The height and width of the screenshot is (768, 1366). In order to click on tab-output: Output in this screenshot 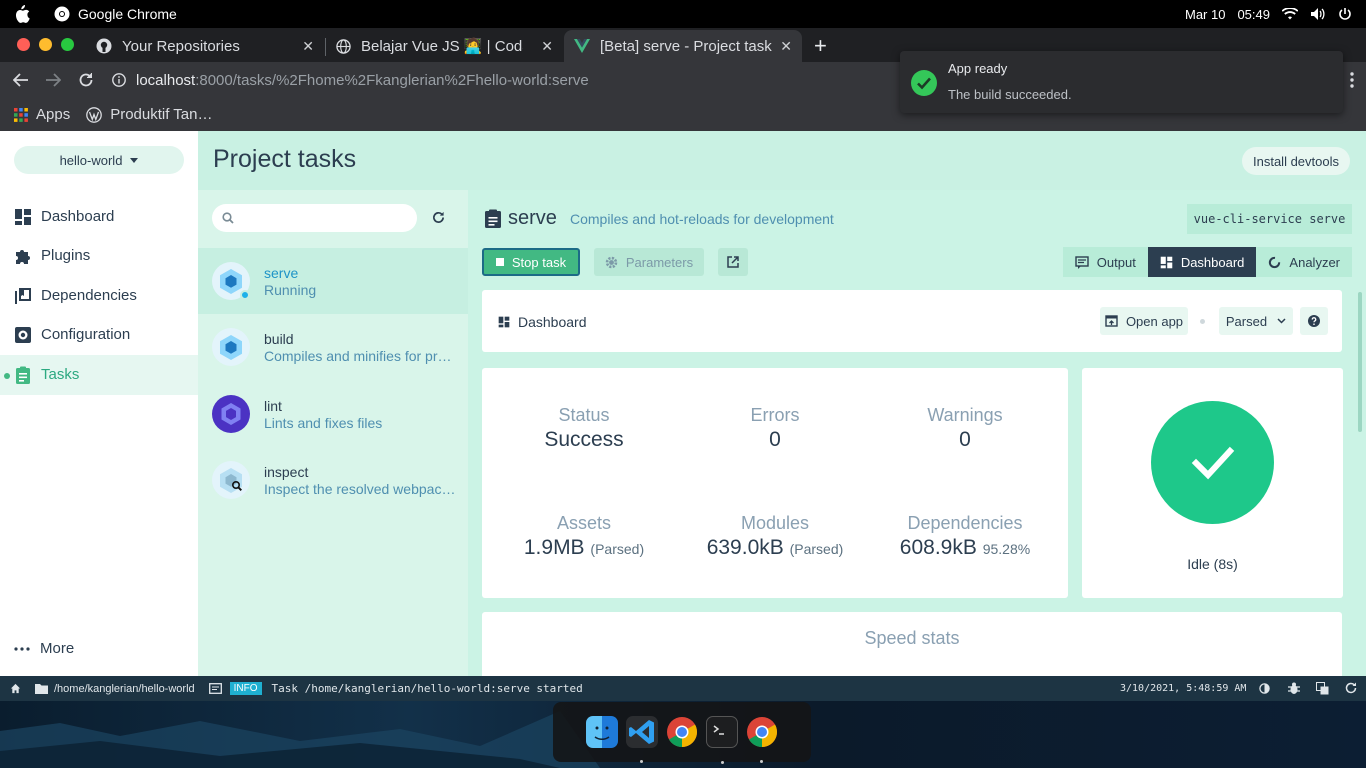, I will do `click(1105, 262)`.